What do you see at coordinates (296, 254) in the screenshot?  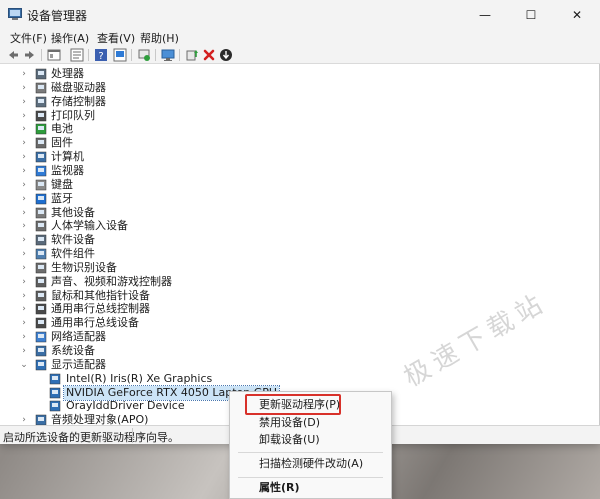 I see `tree-category-row: › 软件组件` at bounding box center [296, 254].